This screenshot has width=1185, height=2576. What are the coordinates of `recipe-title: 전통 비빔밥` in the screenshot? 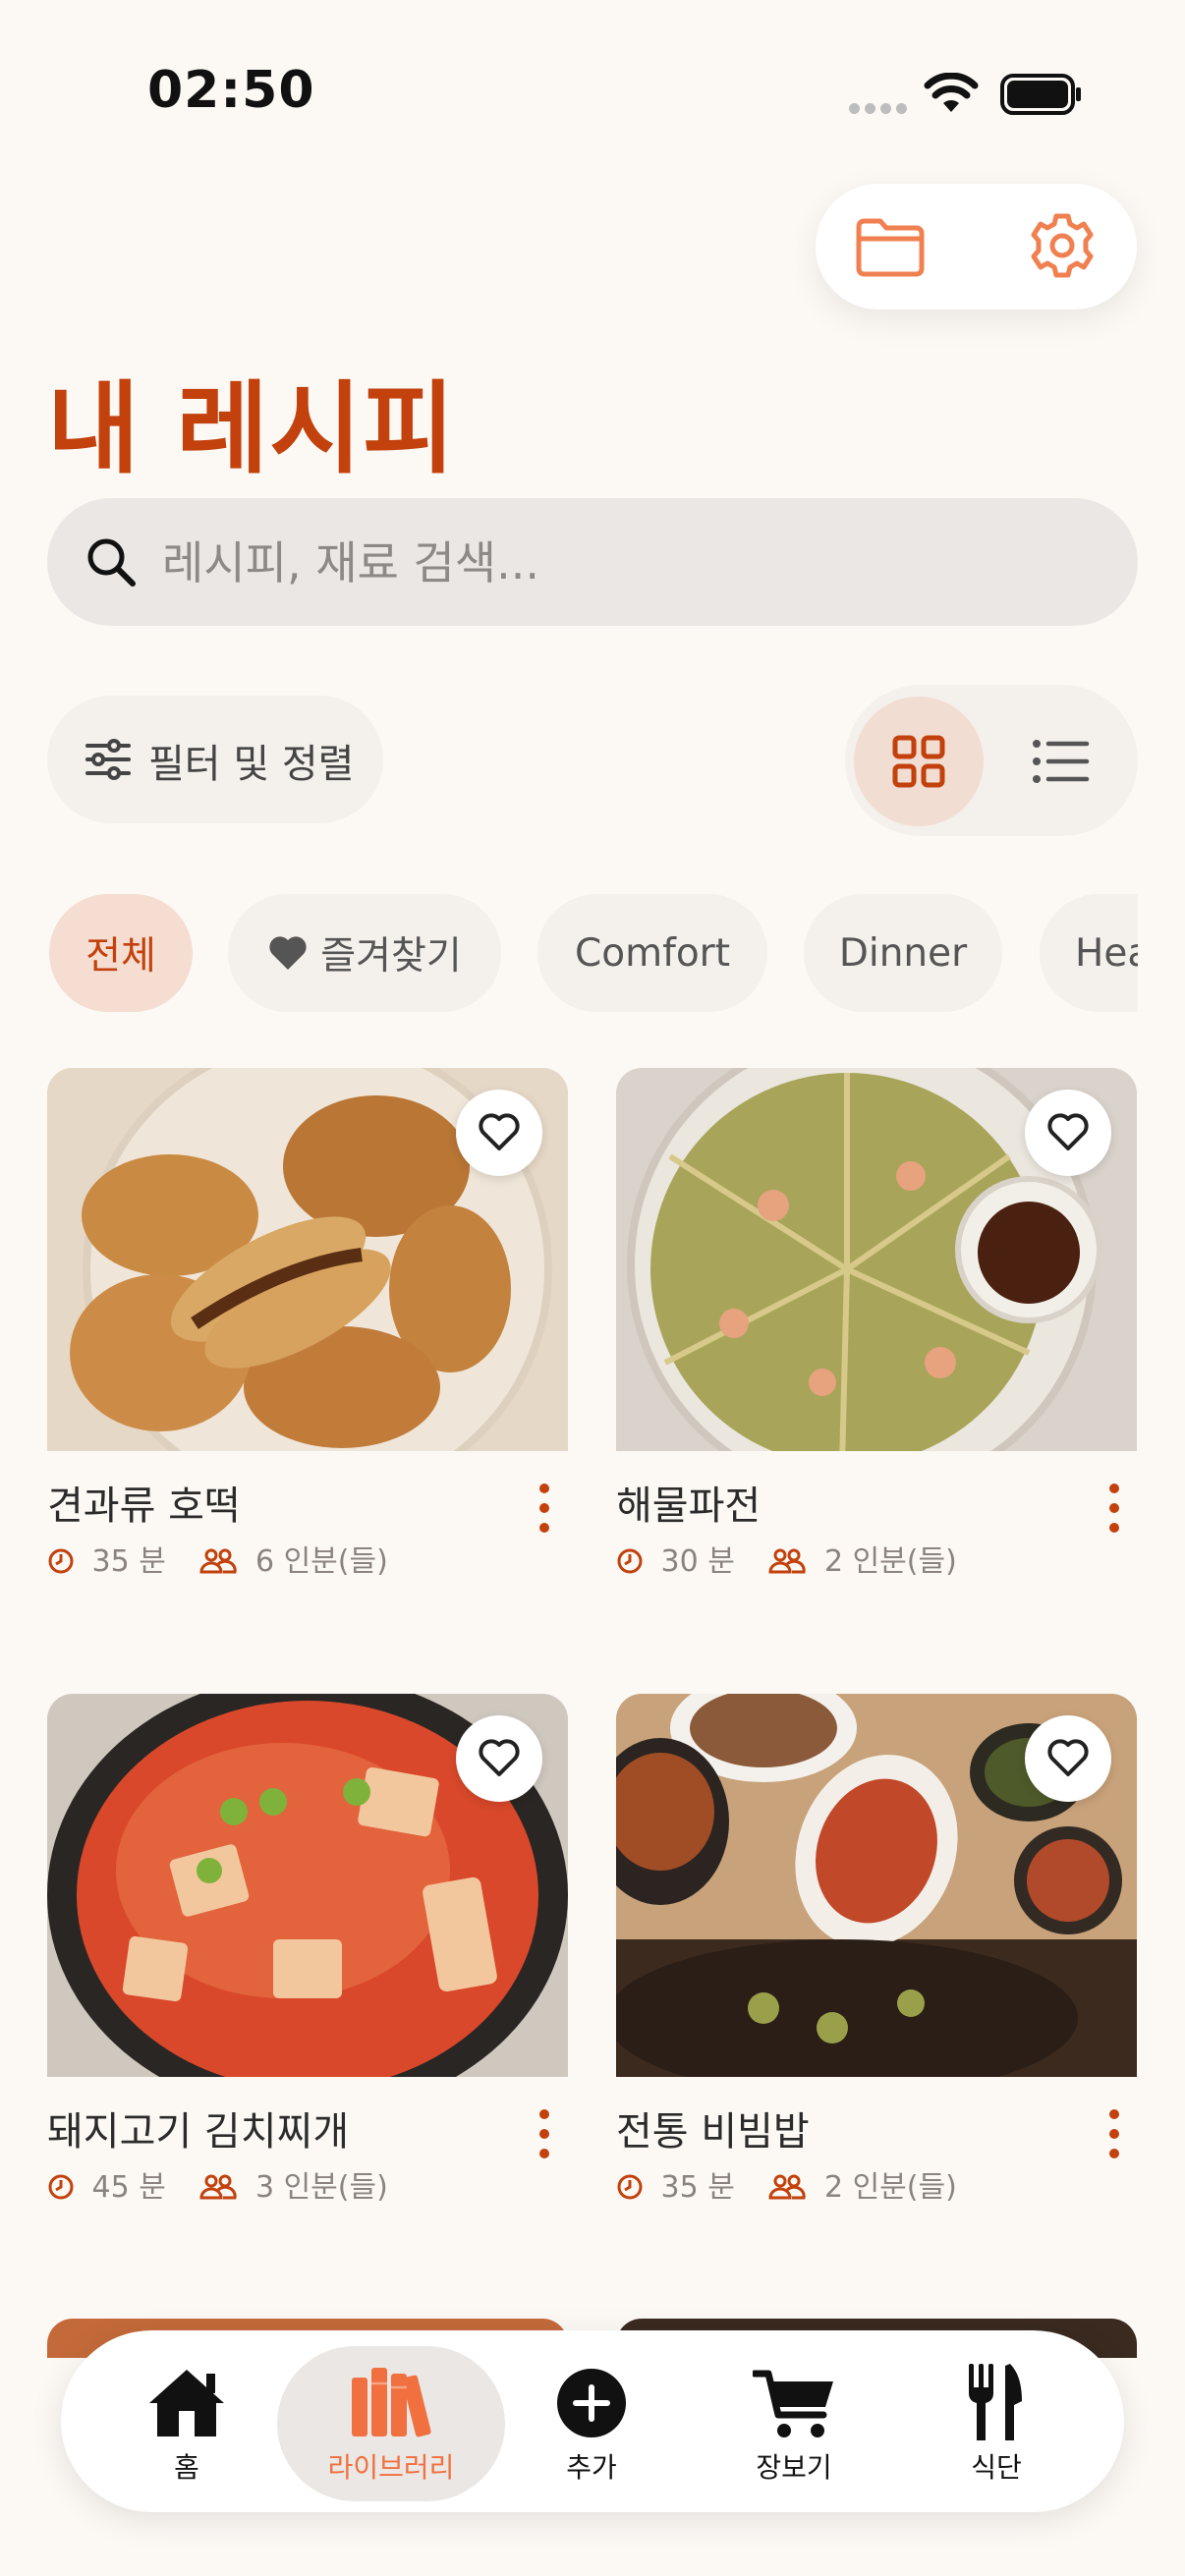 It's located at (713, 2128).